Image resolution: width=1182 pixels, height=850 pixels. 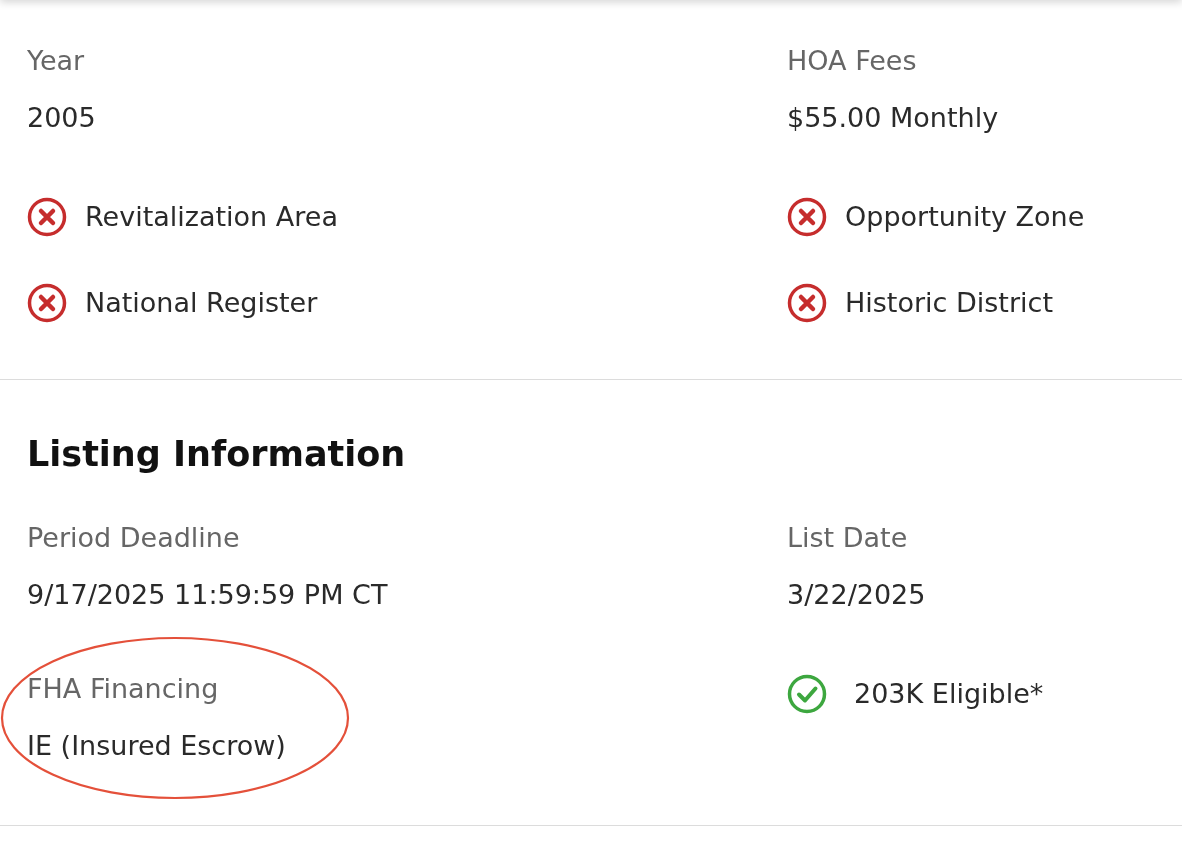 What do you see at coordinates (949, 694) in the screenshot?
I see `flag-label: 203K Eligible*` at bounding box center [949, 694].